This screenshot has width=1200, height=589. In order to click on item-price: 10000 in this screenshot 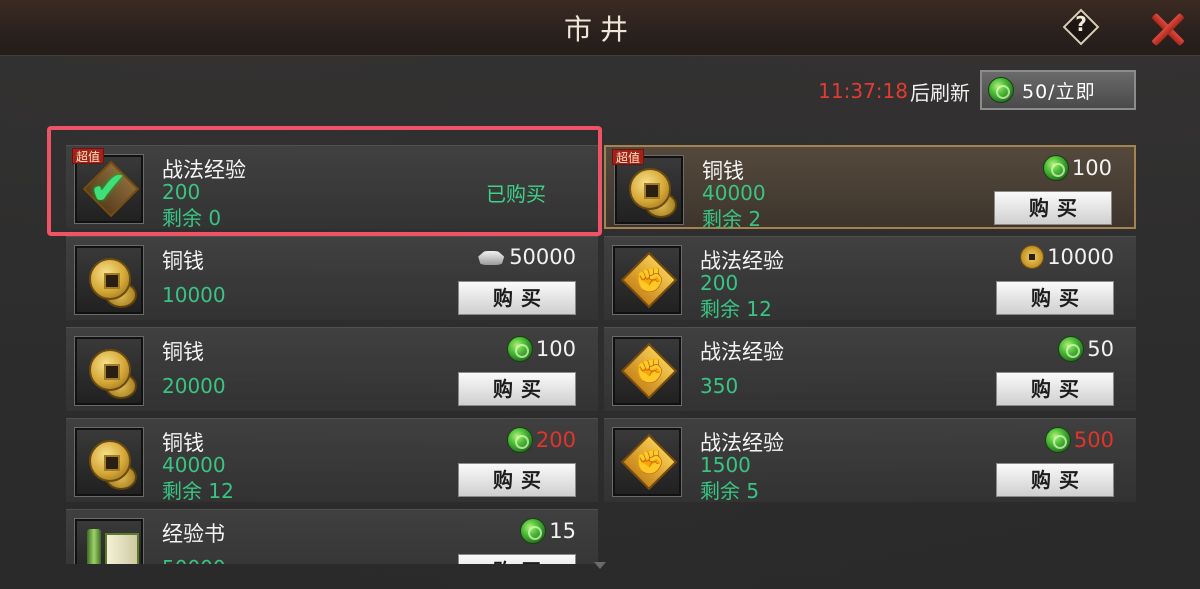, I will do `click(1067, 257)`.